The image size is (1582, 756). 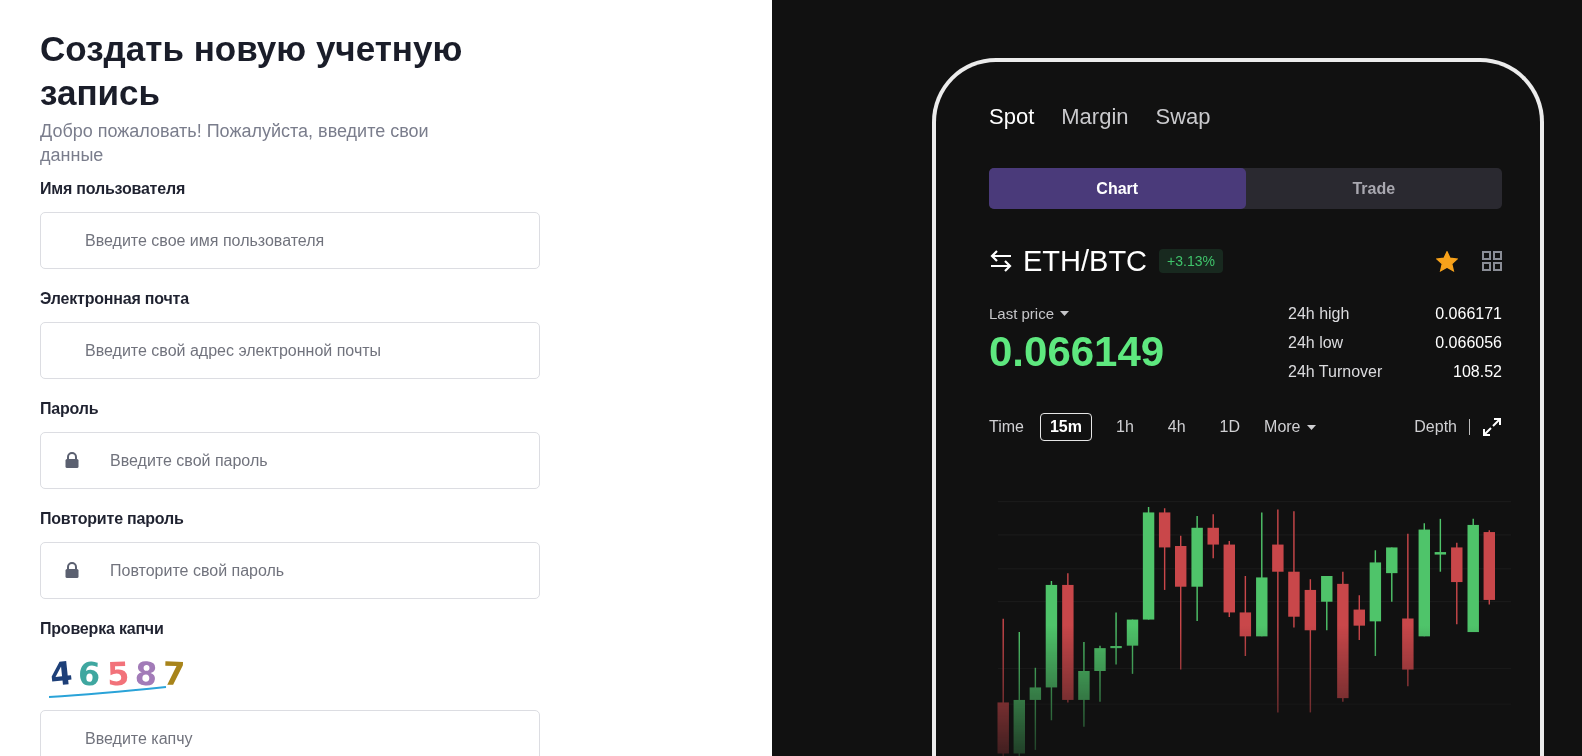 I want to click on more-button: More, so click(x=1282, y=427).